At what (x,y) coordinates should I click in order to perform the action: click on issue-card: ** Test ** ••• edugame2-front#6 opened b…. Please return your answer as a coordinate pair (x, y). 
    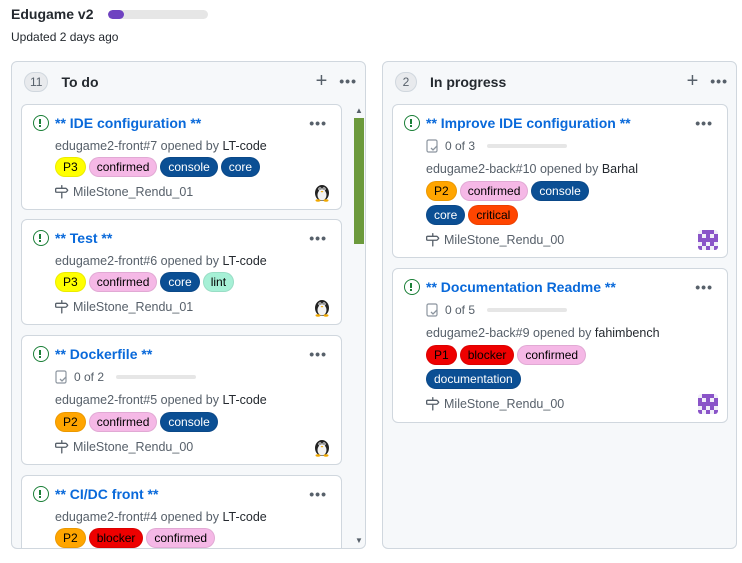
    Looking at the image, I should click on (181, 272).